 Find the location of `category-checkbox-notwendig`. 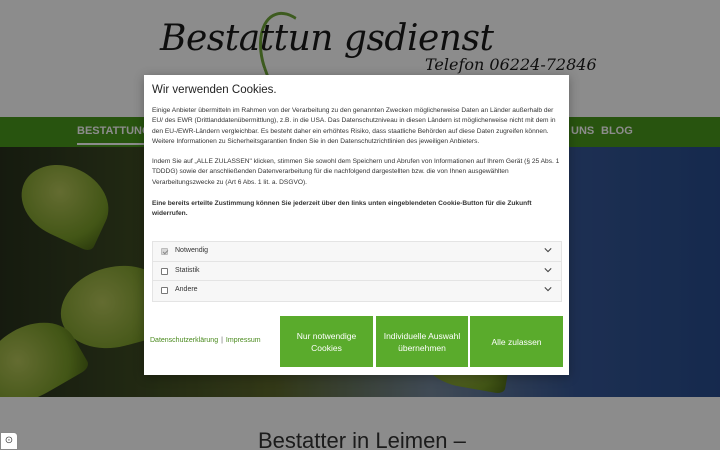

category-checkbox-notwendig is located at coordinates (164, 251).